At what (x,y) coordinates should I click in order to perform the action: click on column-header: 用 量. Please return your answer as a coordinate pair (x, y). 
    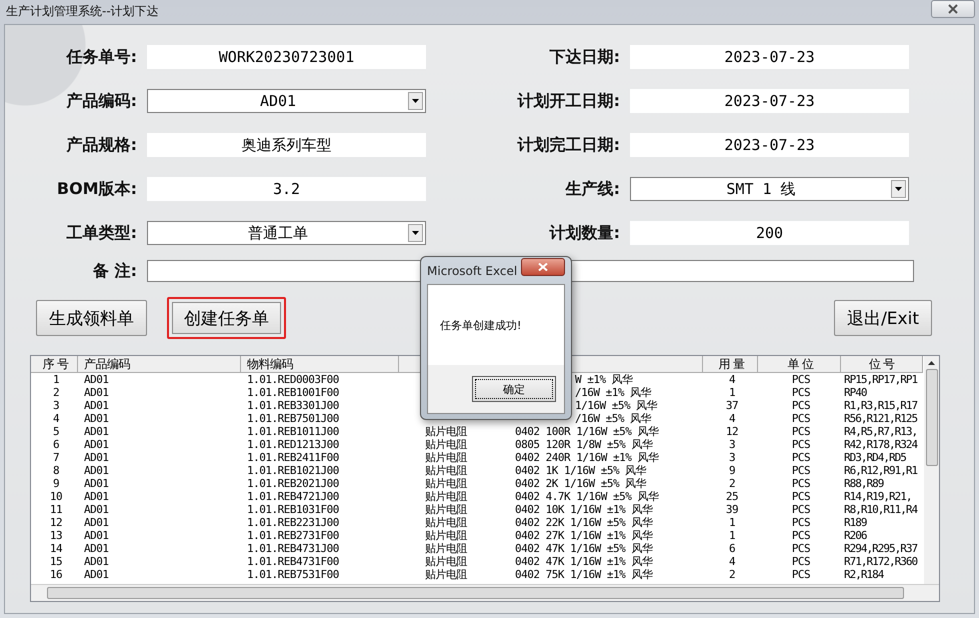
    Looking at the image, I should click on (730, 364).